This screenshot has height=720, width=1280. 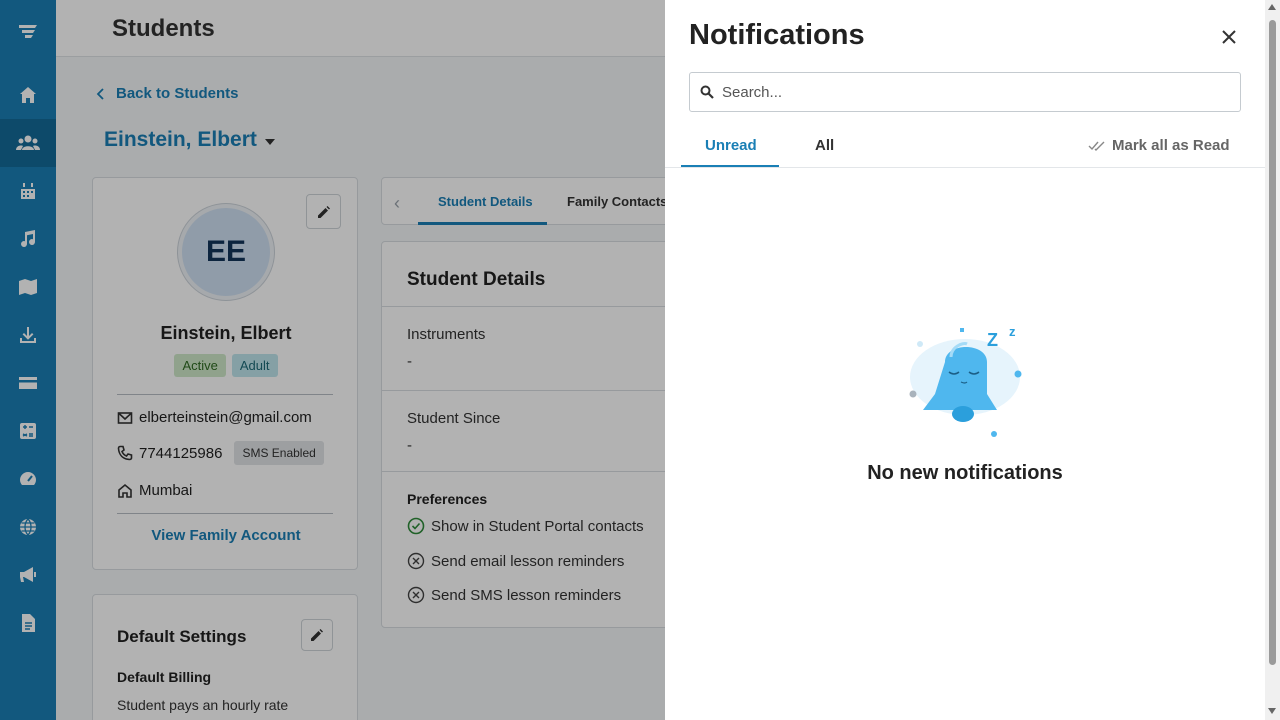 What do you see at coordinates (965, 380) in the screenshot?
I see `sleeping-bell-icon: Z z` at bounding box center [965, 380].